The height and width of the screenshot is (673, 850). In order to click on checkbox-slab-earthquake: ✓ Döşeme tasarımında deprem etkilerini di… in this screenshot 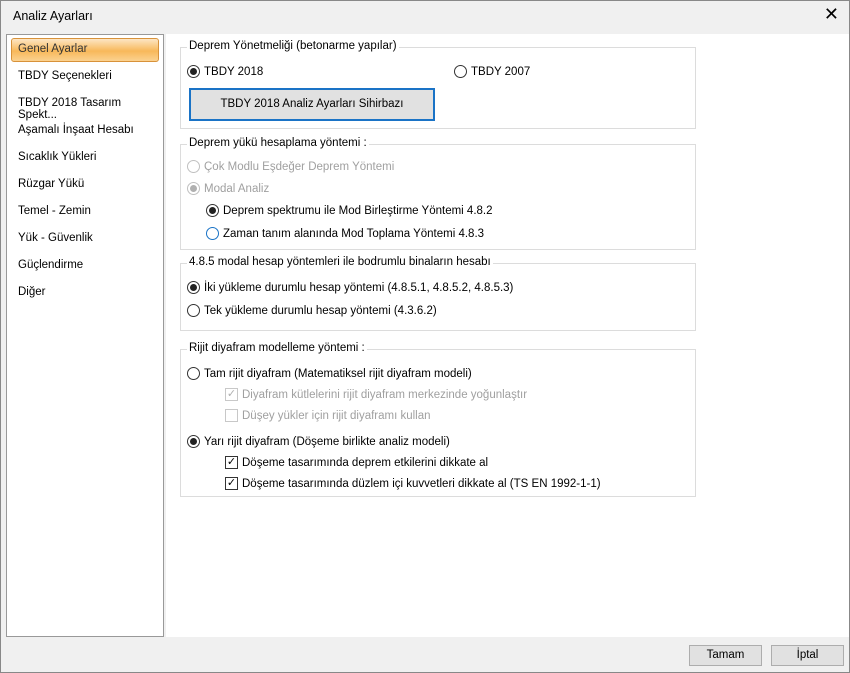, I will do `click(356, 462)`.